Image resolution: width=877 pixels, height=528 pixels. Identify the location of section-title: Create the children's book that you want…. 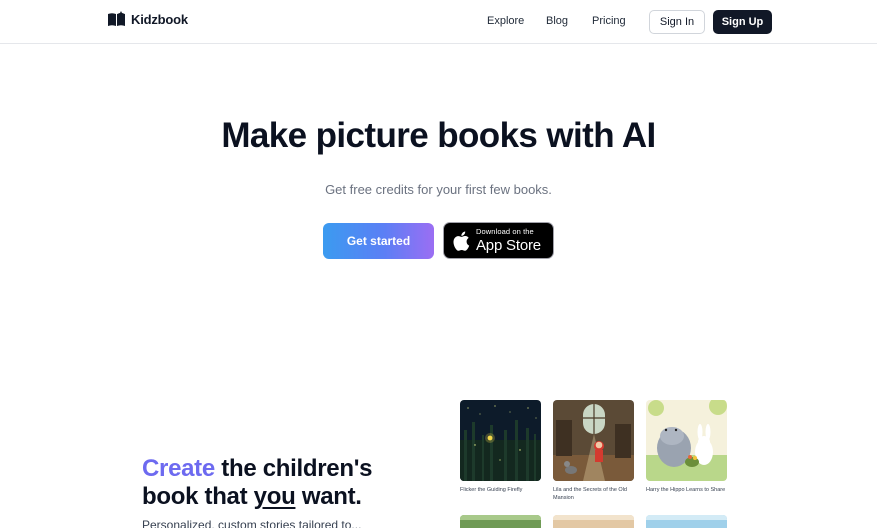
(257, 483).